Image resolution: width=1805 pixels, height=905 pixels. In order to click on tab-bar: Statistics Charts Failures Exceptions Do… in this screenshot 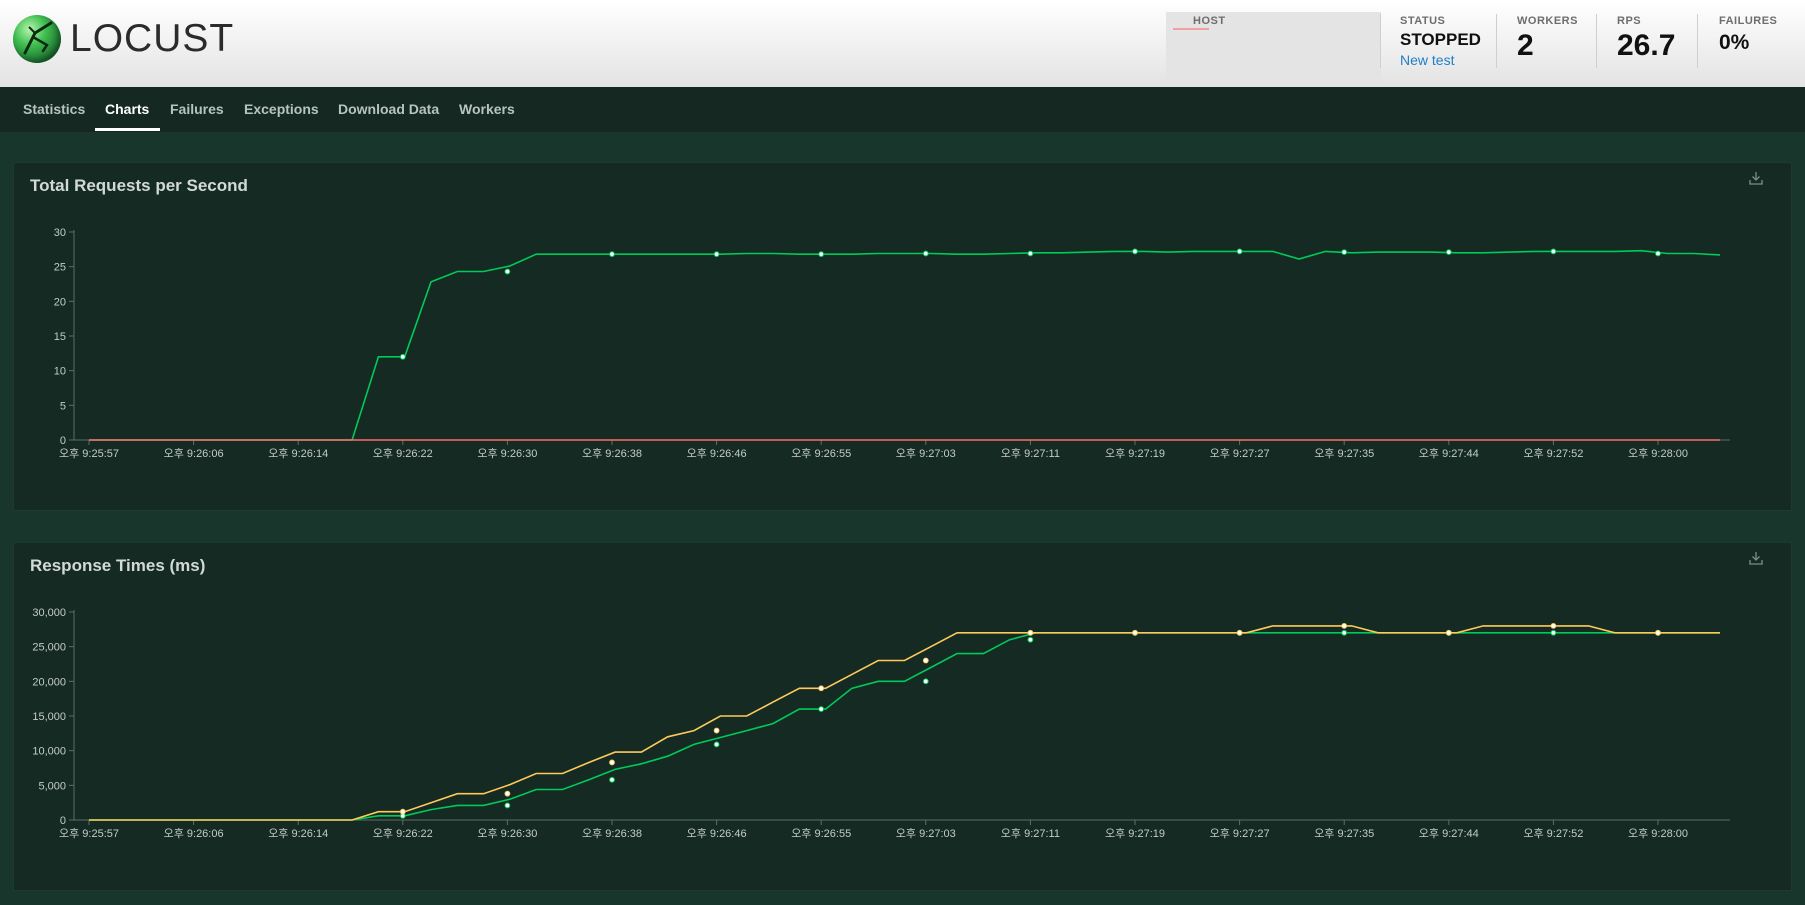, I will do `click(902, 109)`.